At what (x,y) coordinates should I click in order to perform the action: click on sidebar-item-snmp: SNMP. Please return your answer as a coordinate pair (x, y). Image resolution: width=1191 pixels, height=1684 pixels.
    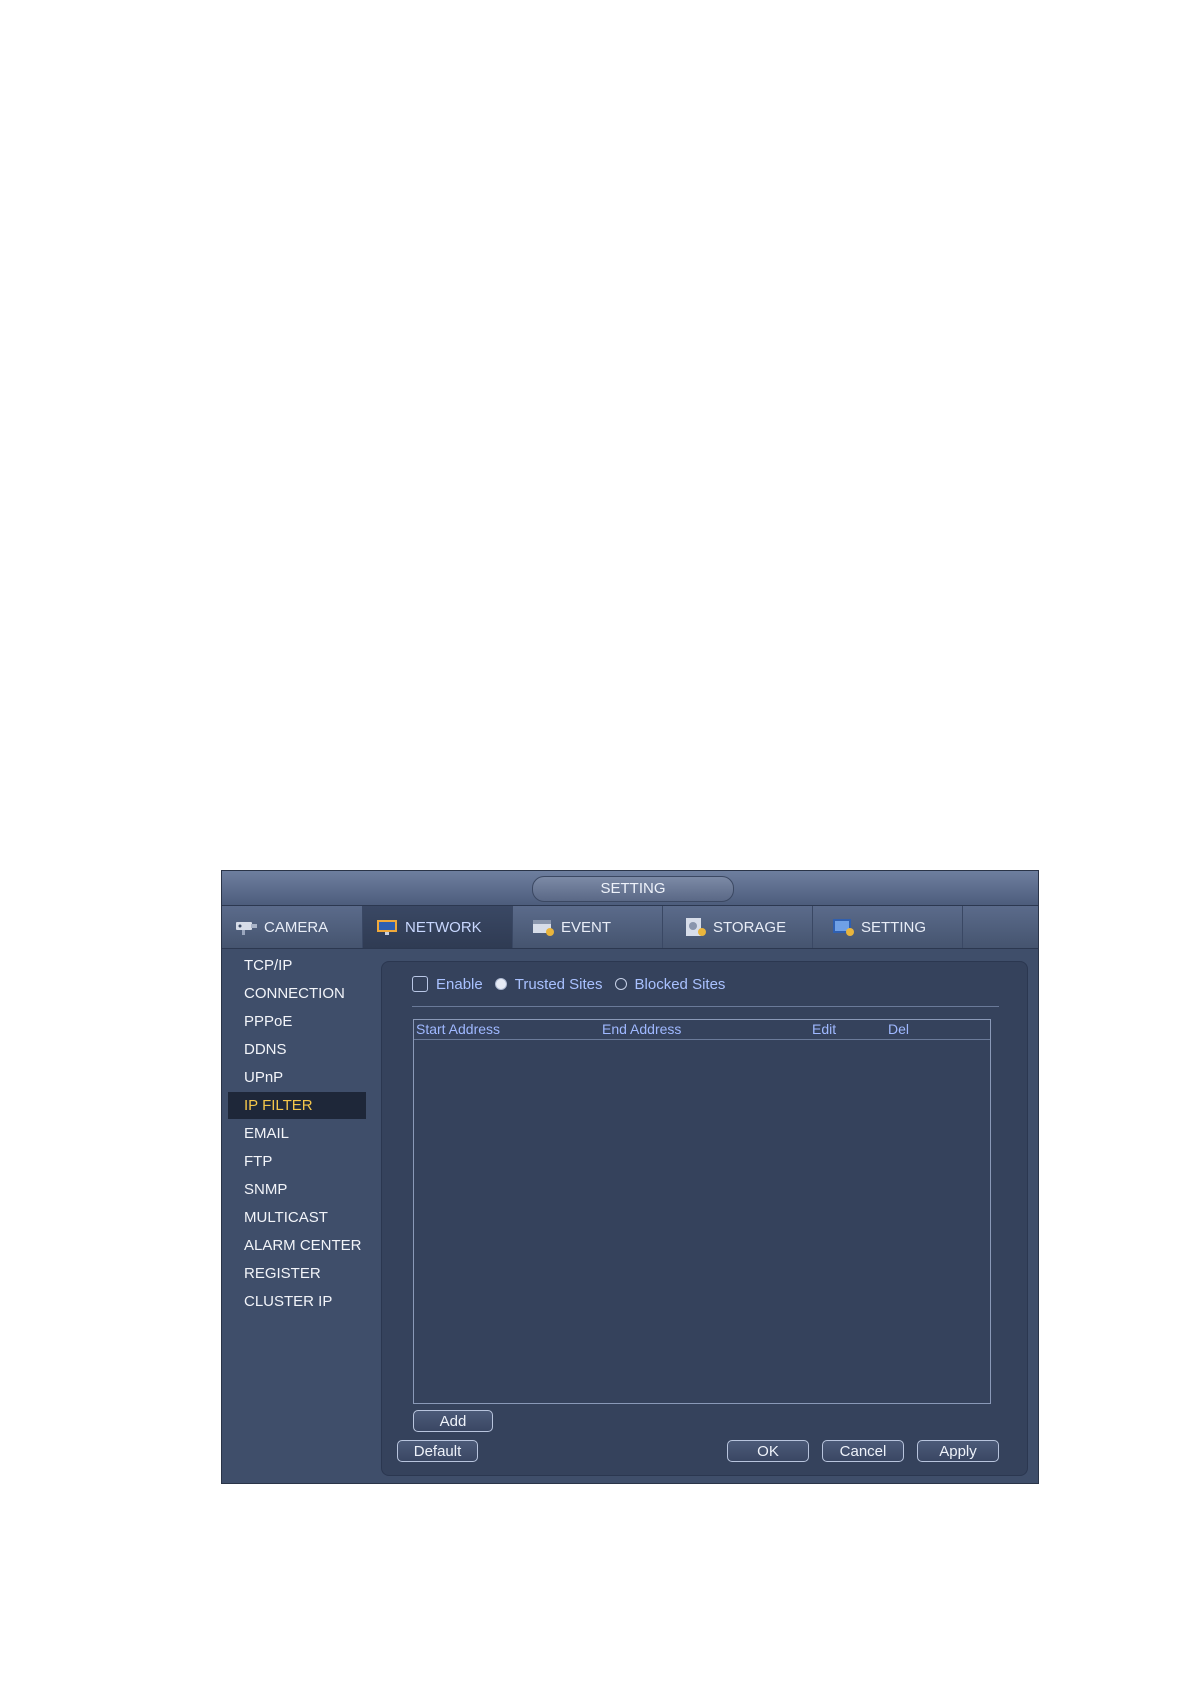
    Looking at the image, I should click on (297, 1189).